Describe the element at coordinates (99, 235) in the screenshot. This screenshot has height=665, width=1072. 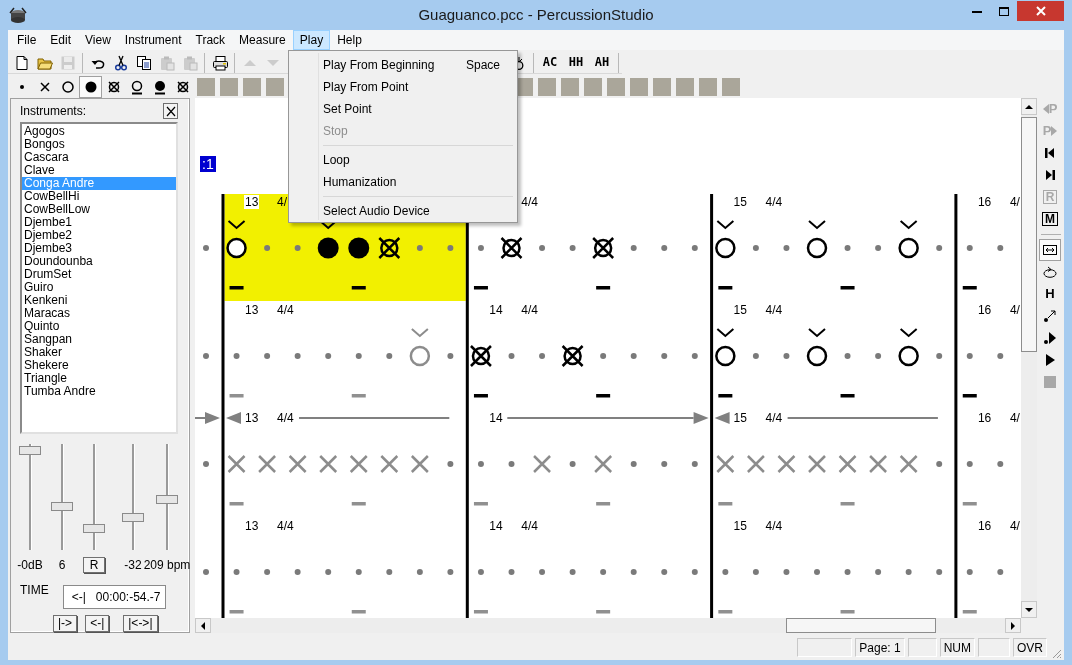
I see `list-item: Djembe2` at that location.